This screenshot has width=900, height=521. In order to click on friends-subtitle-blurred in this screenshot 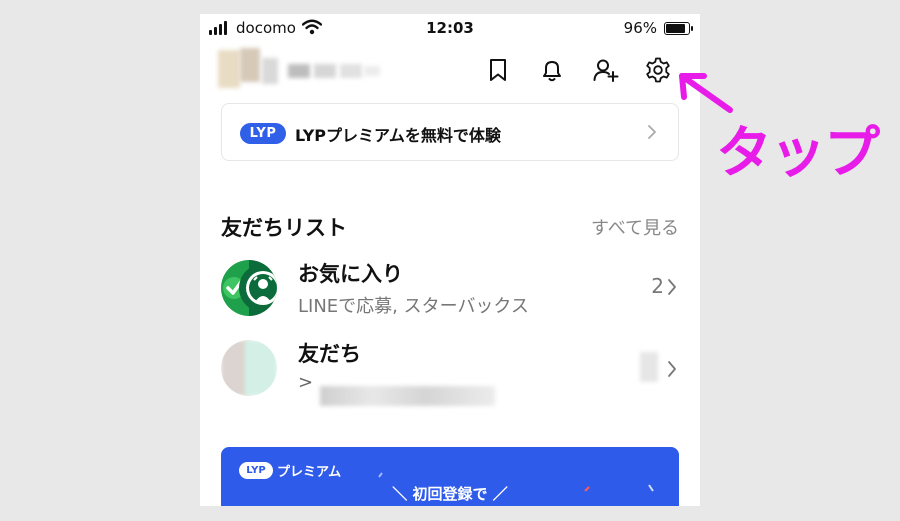, I will do `click(407, 396)`.